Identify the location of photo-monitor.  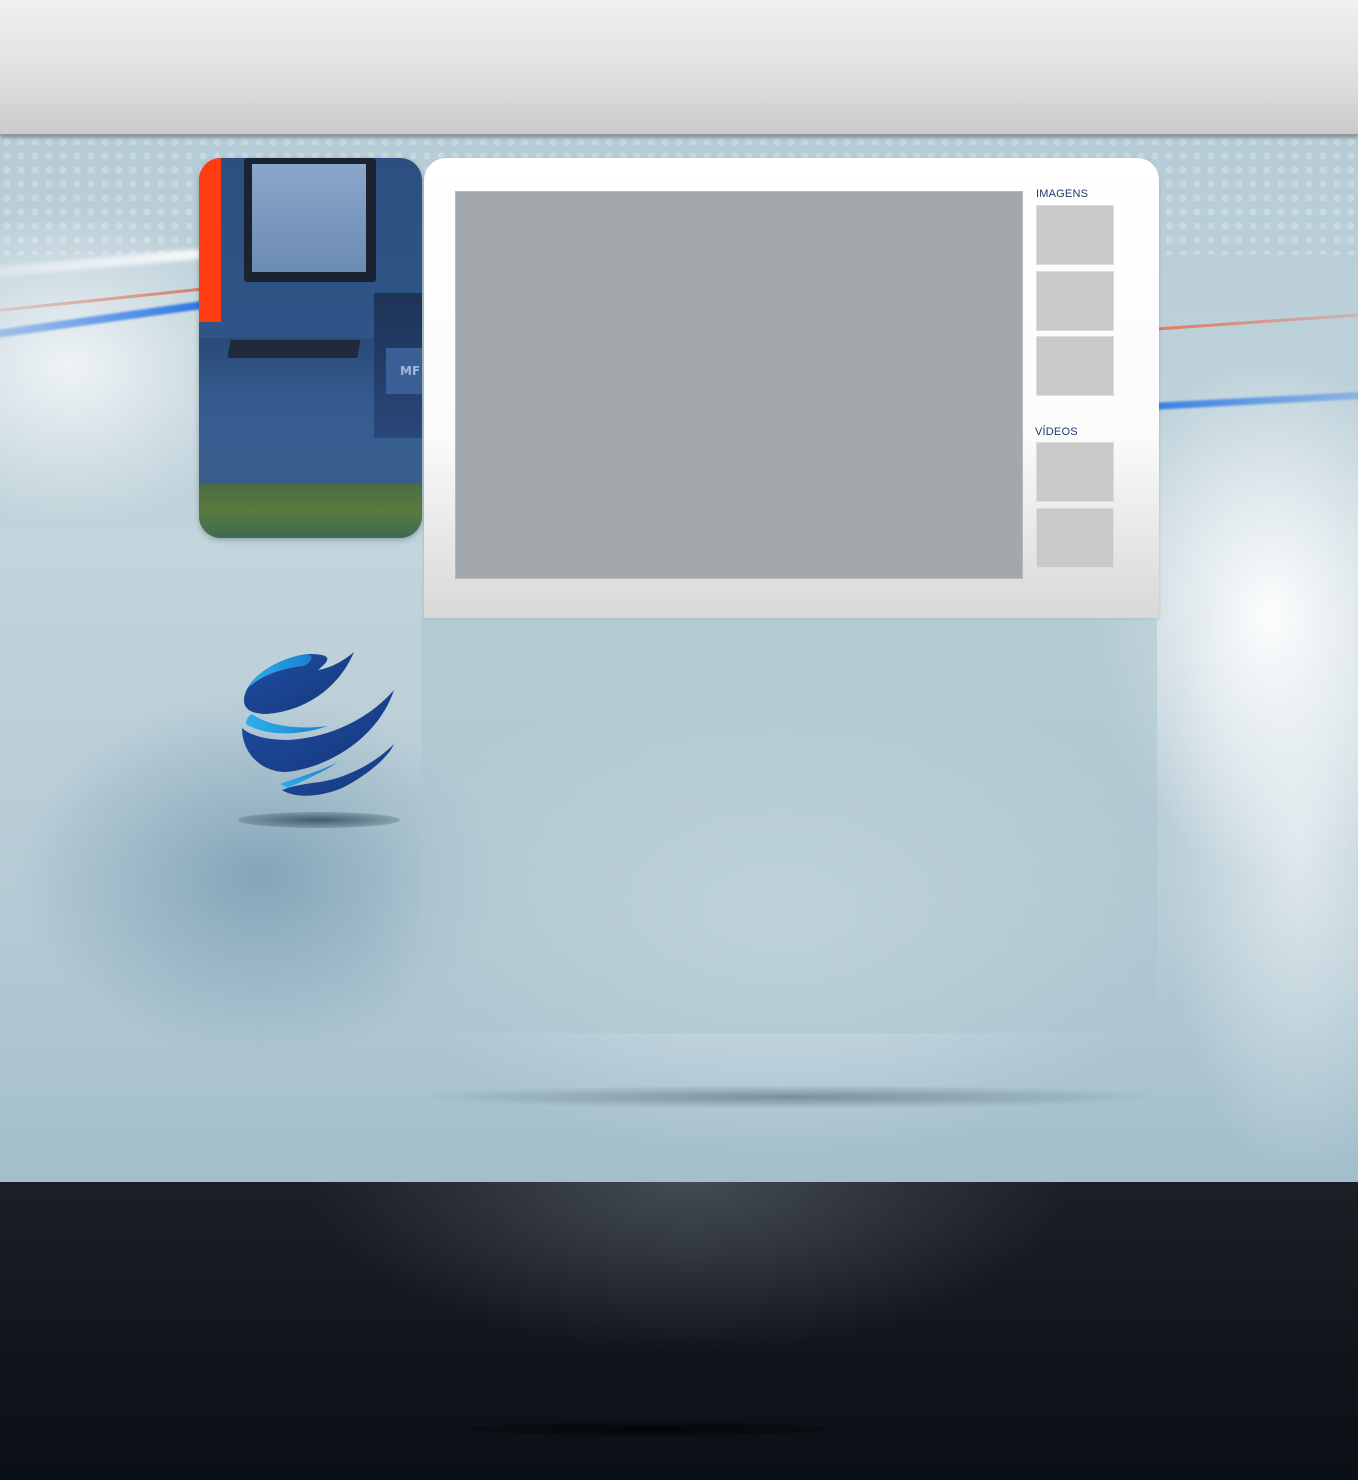
(310, 220).